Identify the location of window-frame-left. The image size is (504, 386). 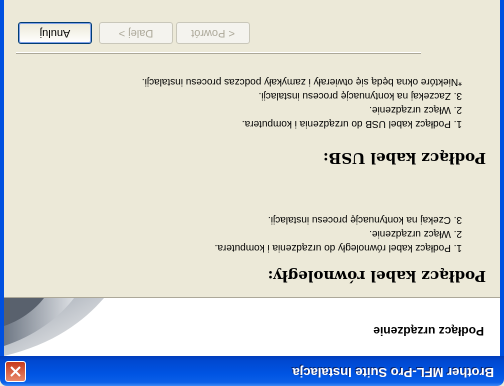
(502, 178).